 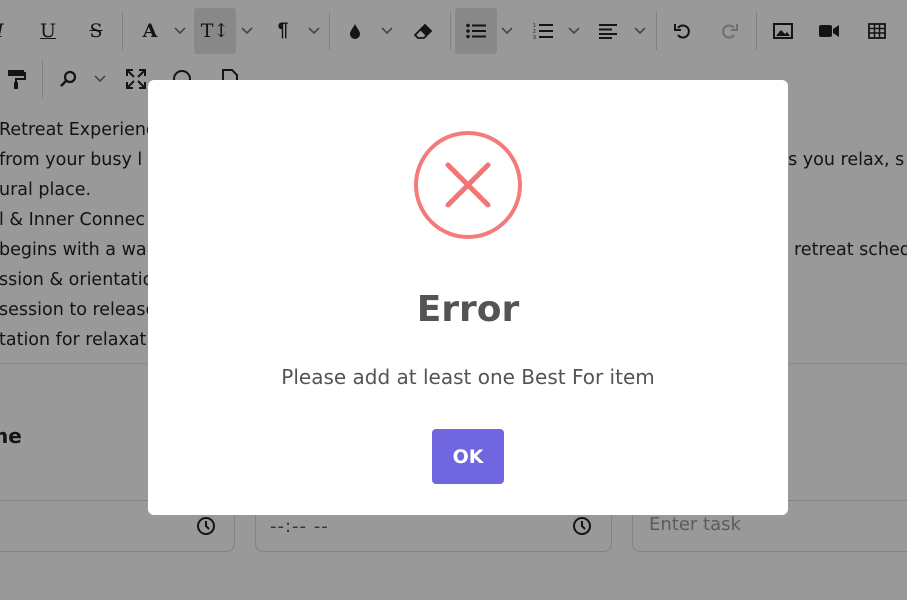 What do you see at coordinates (468, 185) in the screenshot?
I see `error-icon` at bounding box center [468, 185].